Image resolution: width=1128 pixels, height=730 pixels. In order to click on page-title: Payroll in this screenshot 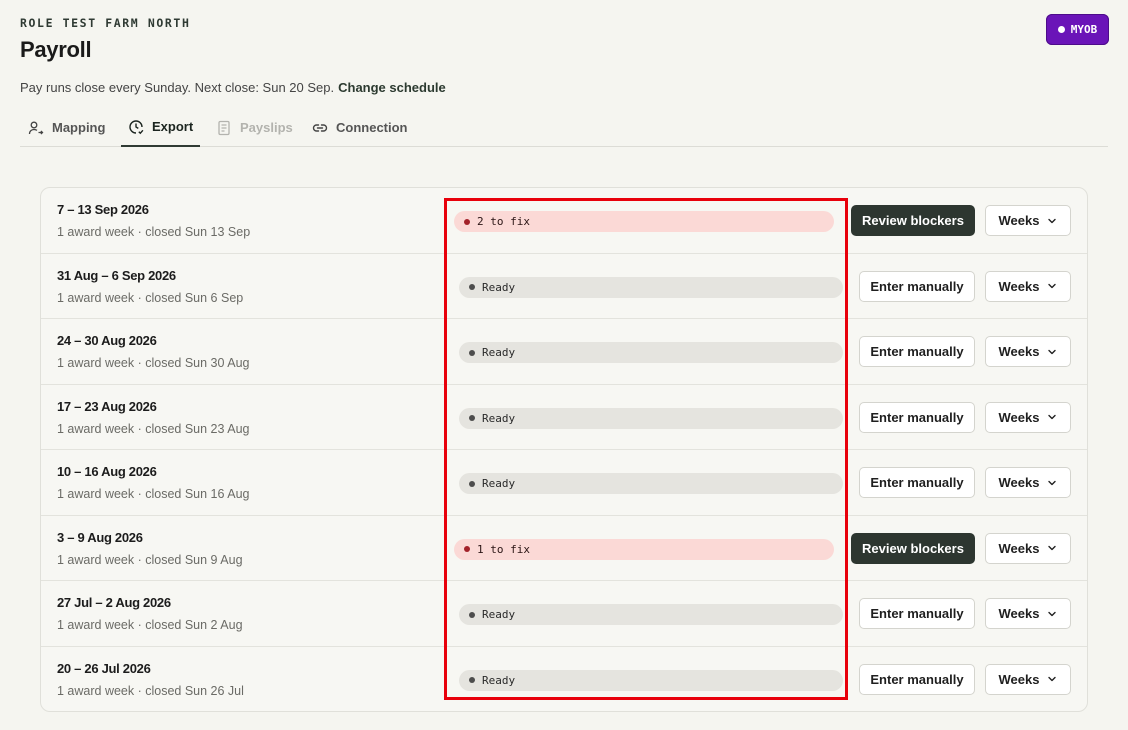, I will do `click(56, 49)`.